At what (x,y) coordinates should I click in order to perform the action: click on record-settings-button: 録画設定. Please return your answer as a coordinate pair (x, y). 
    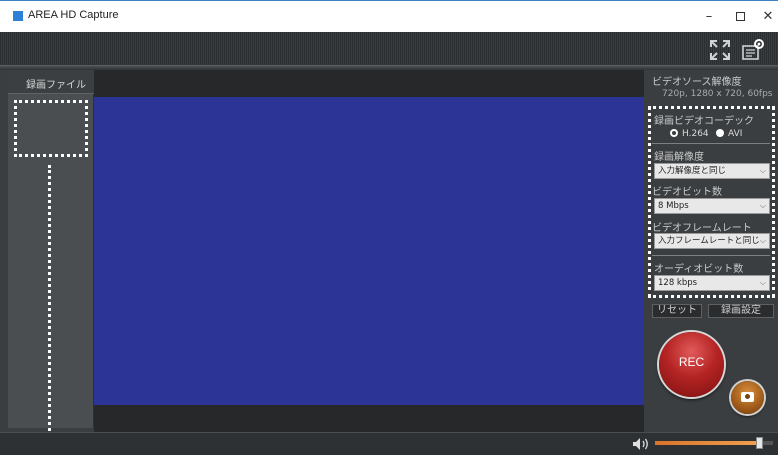
    Looking at the image, I should click on (741, 311).